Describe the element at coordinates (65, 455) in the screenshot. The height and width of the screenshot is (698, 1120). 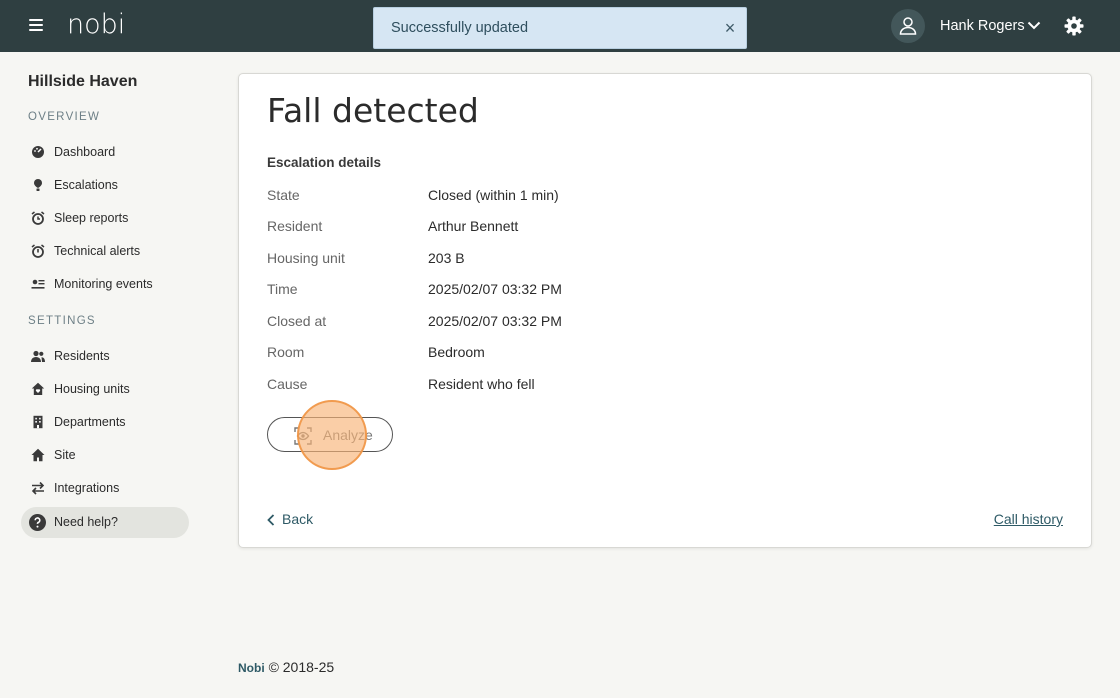
I see `sidebar-item-label: Site` at that location.